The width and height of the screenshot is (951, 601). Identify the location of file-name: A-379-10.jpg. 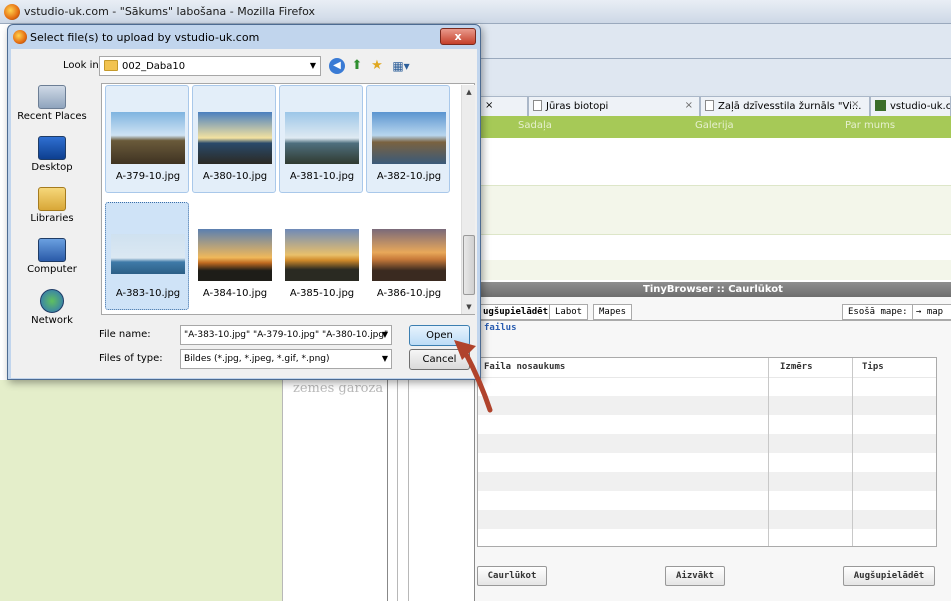
(148, 176).